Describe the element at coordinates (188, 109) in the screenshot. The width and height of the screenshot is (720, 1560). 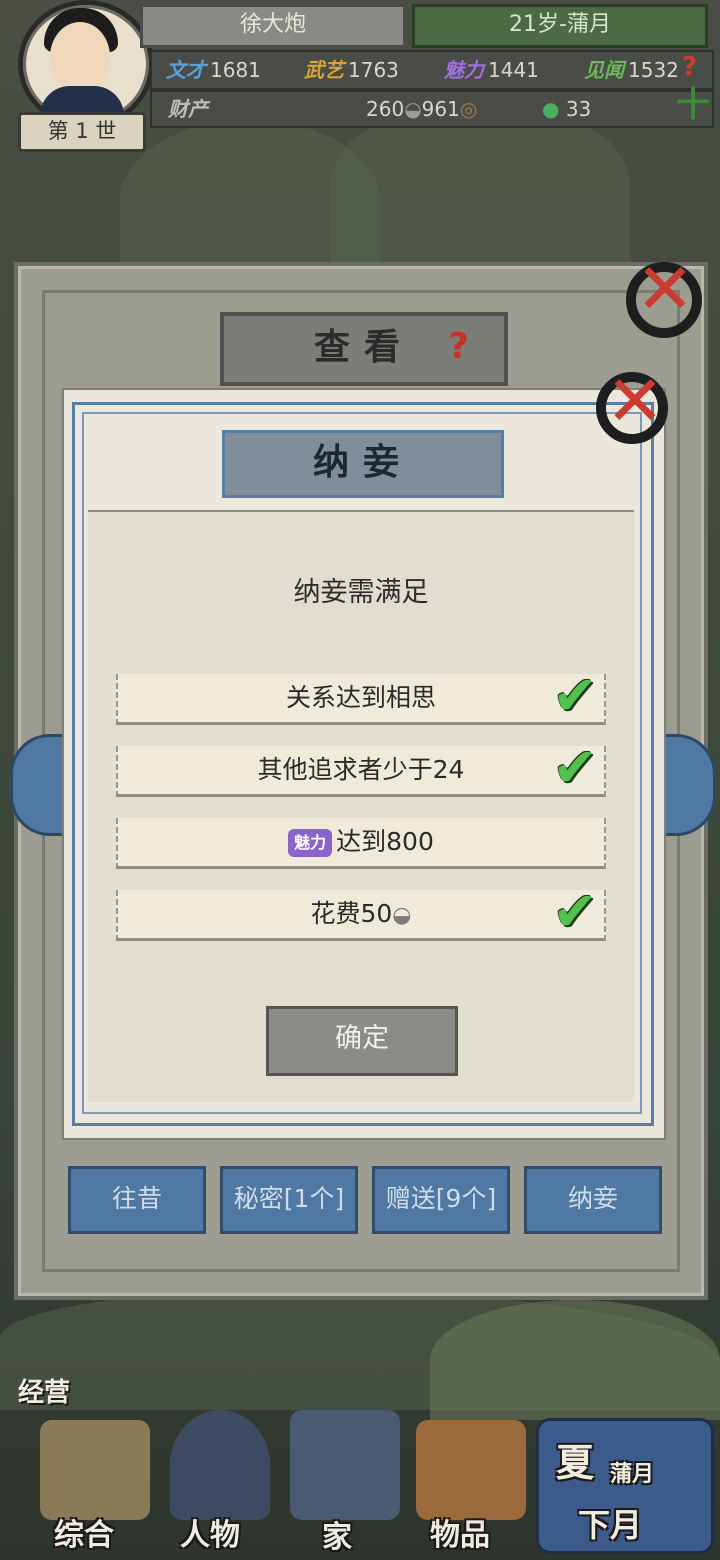
I see `wealth-label: 财产` at that location.